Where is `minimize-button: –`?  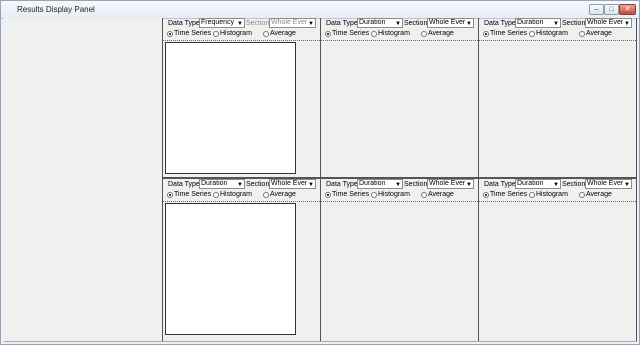 minimize-button: – is located at coordinates (596, 9).